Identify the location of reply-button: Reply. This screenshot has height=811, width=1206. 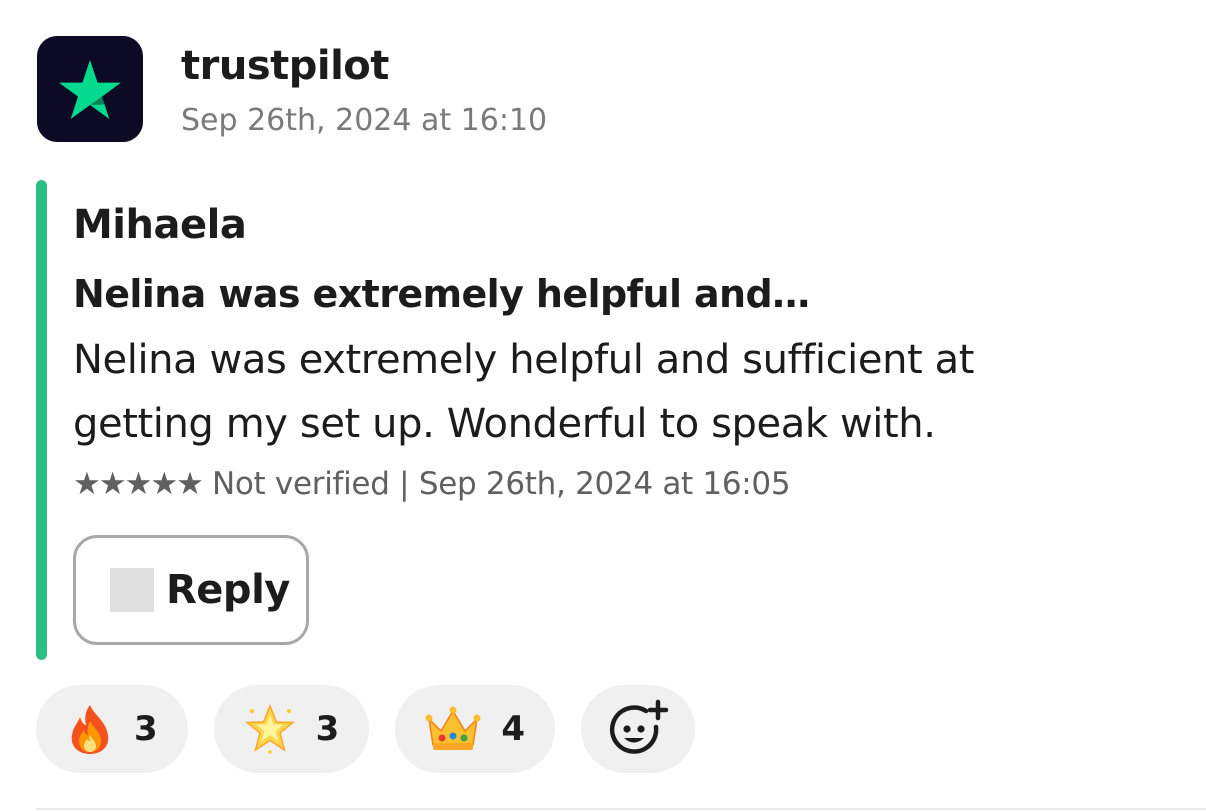
(191, 590).